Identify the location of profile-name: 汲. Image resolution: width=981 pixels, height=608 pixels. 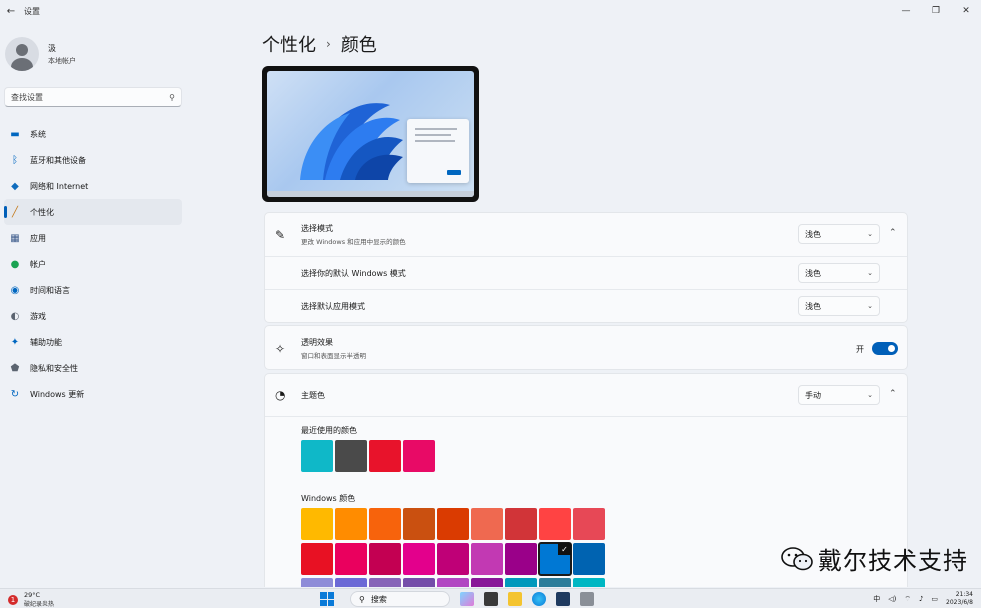
(52, 48).